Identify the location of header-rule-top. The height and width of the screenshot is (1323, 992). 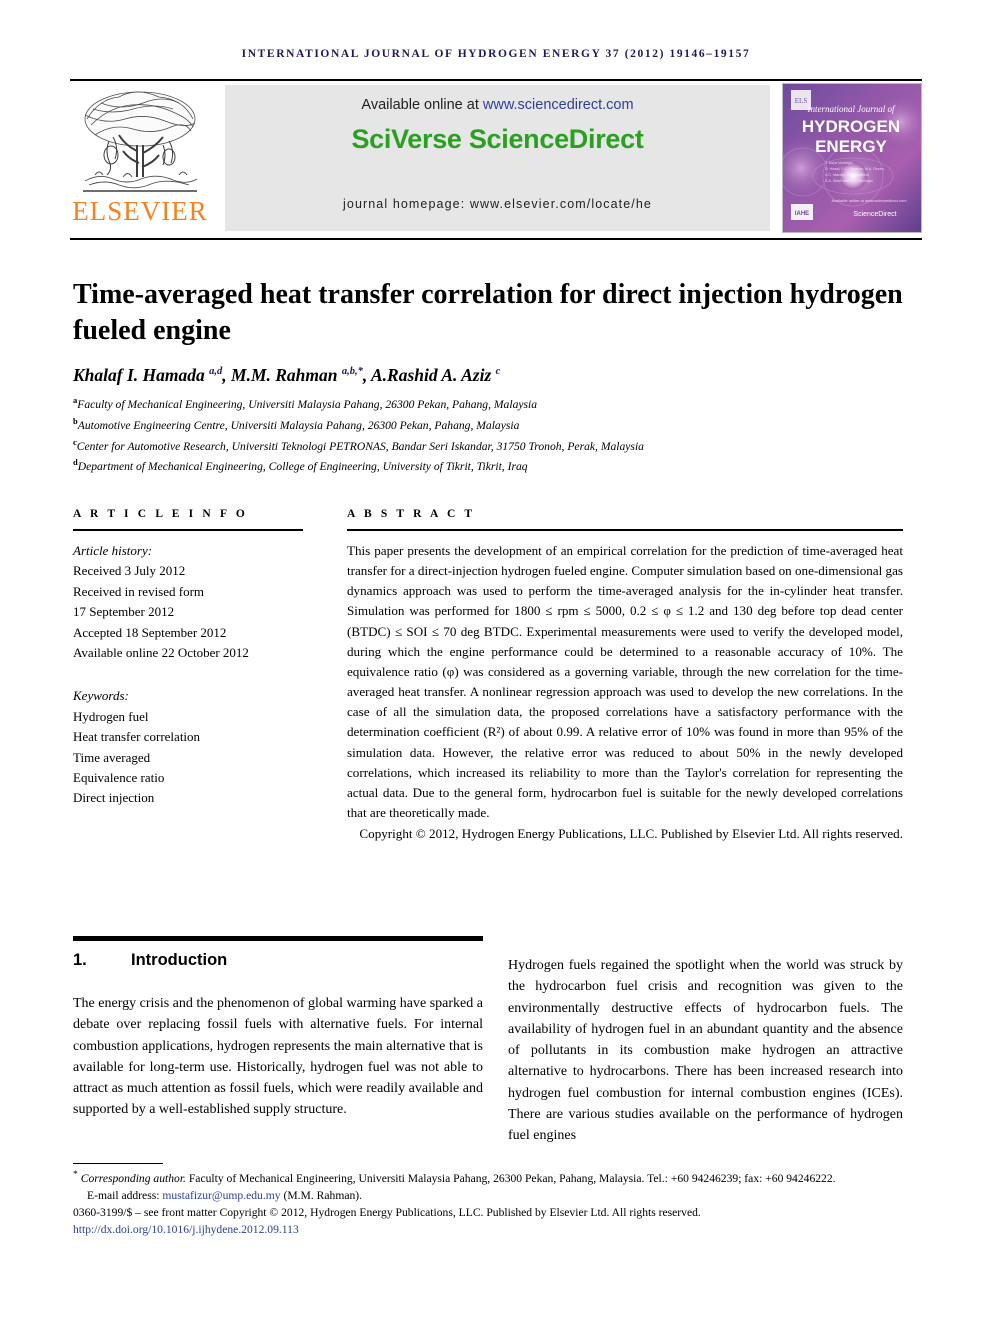
(496, 80).